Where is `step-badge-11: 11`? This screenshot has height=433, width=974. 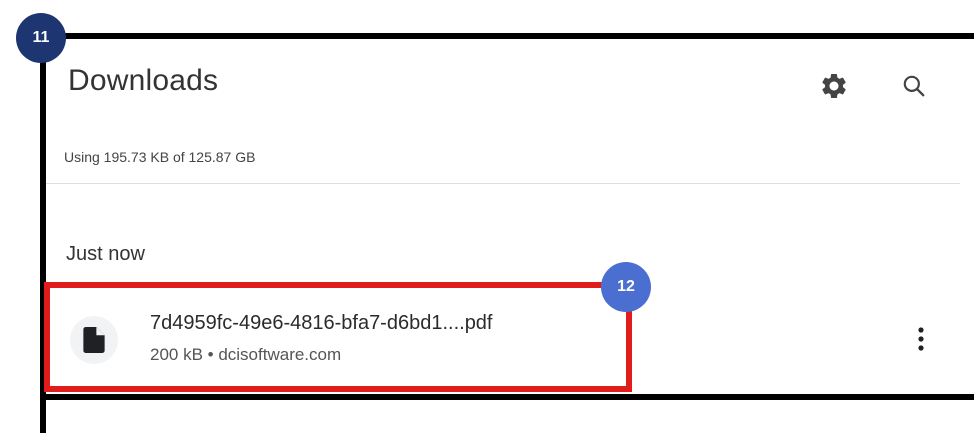 step-badge-11: 11 is located at coordinates (41, 38).